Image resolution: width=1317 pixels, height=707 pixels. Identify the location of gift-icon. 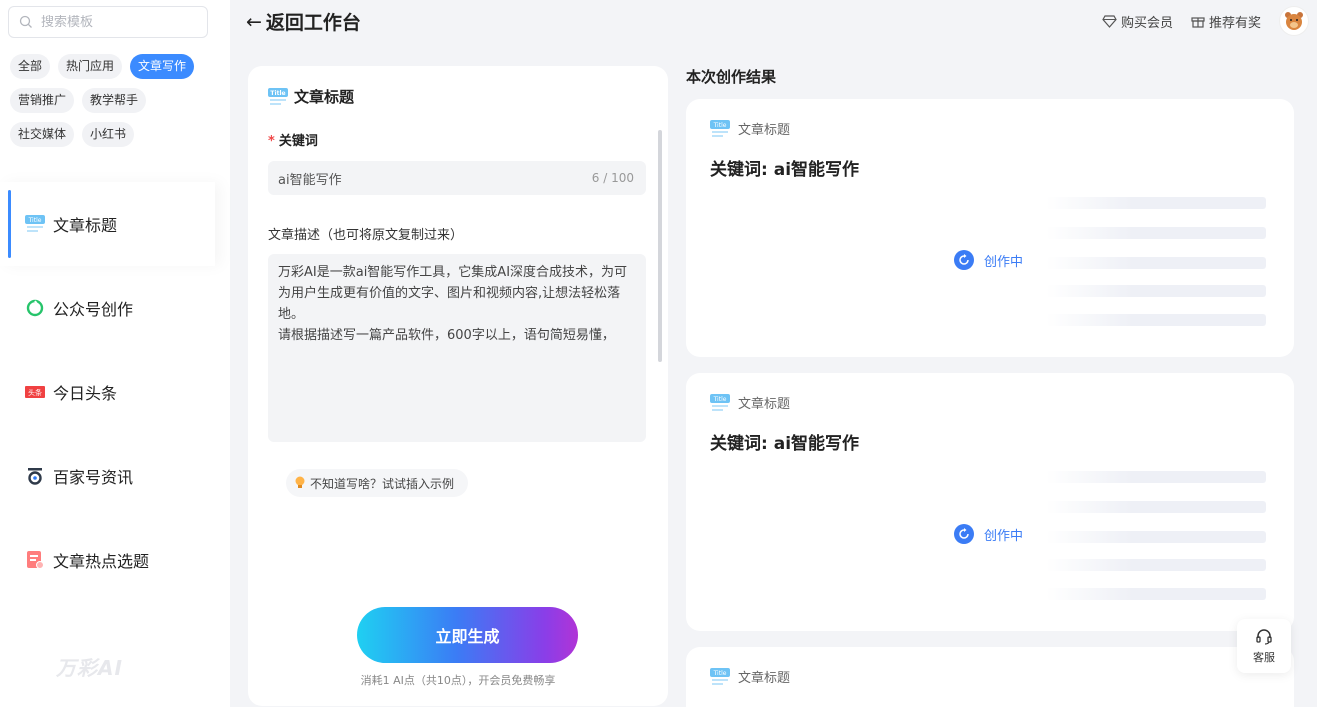
(1198, 22).